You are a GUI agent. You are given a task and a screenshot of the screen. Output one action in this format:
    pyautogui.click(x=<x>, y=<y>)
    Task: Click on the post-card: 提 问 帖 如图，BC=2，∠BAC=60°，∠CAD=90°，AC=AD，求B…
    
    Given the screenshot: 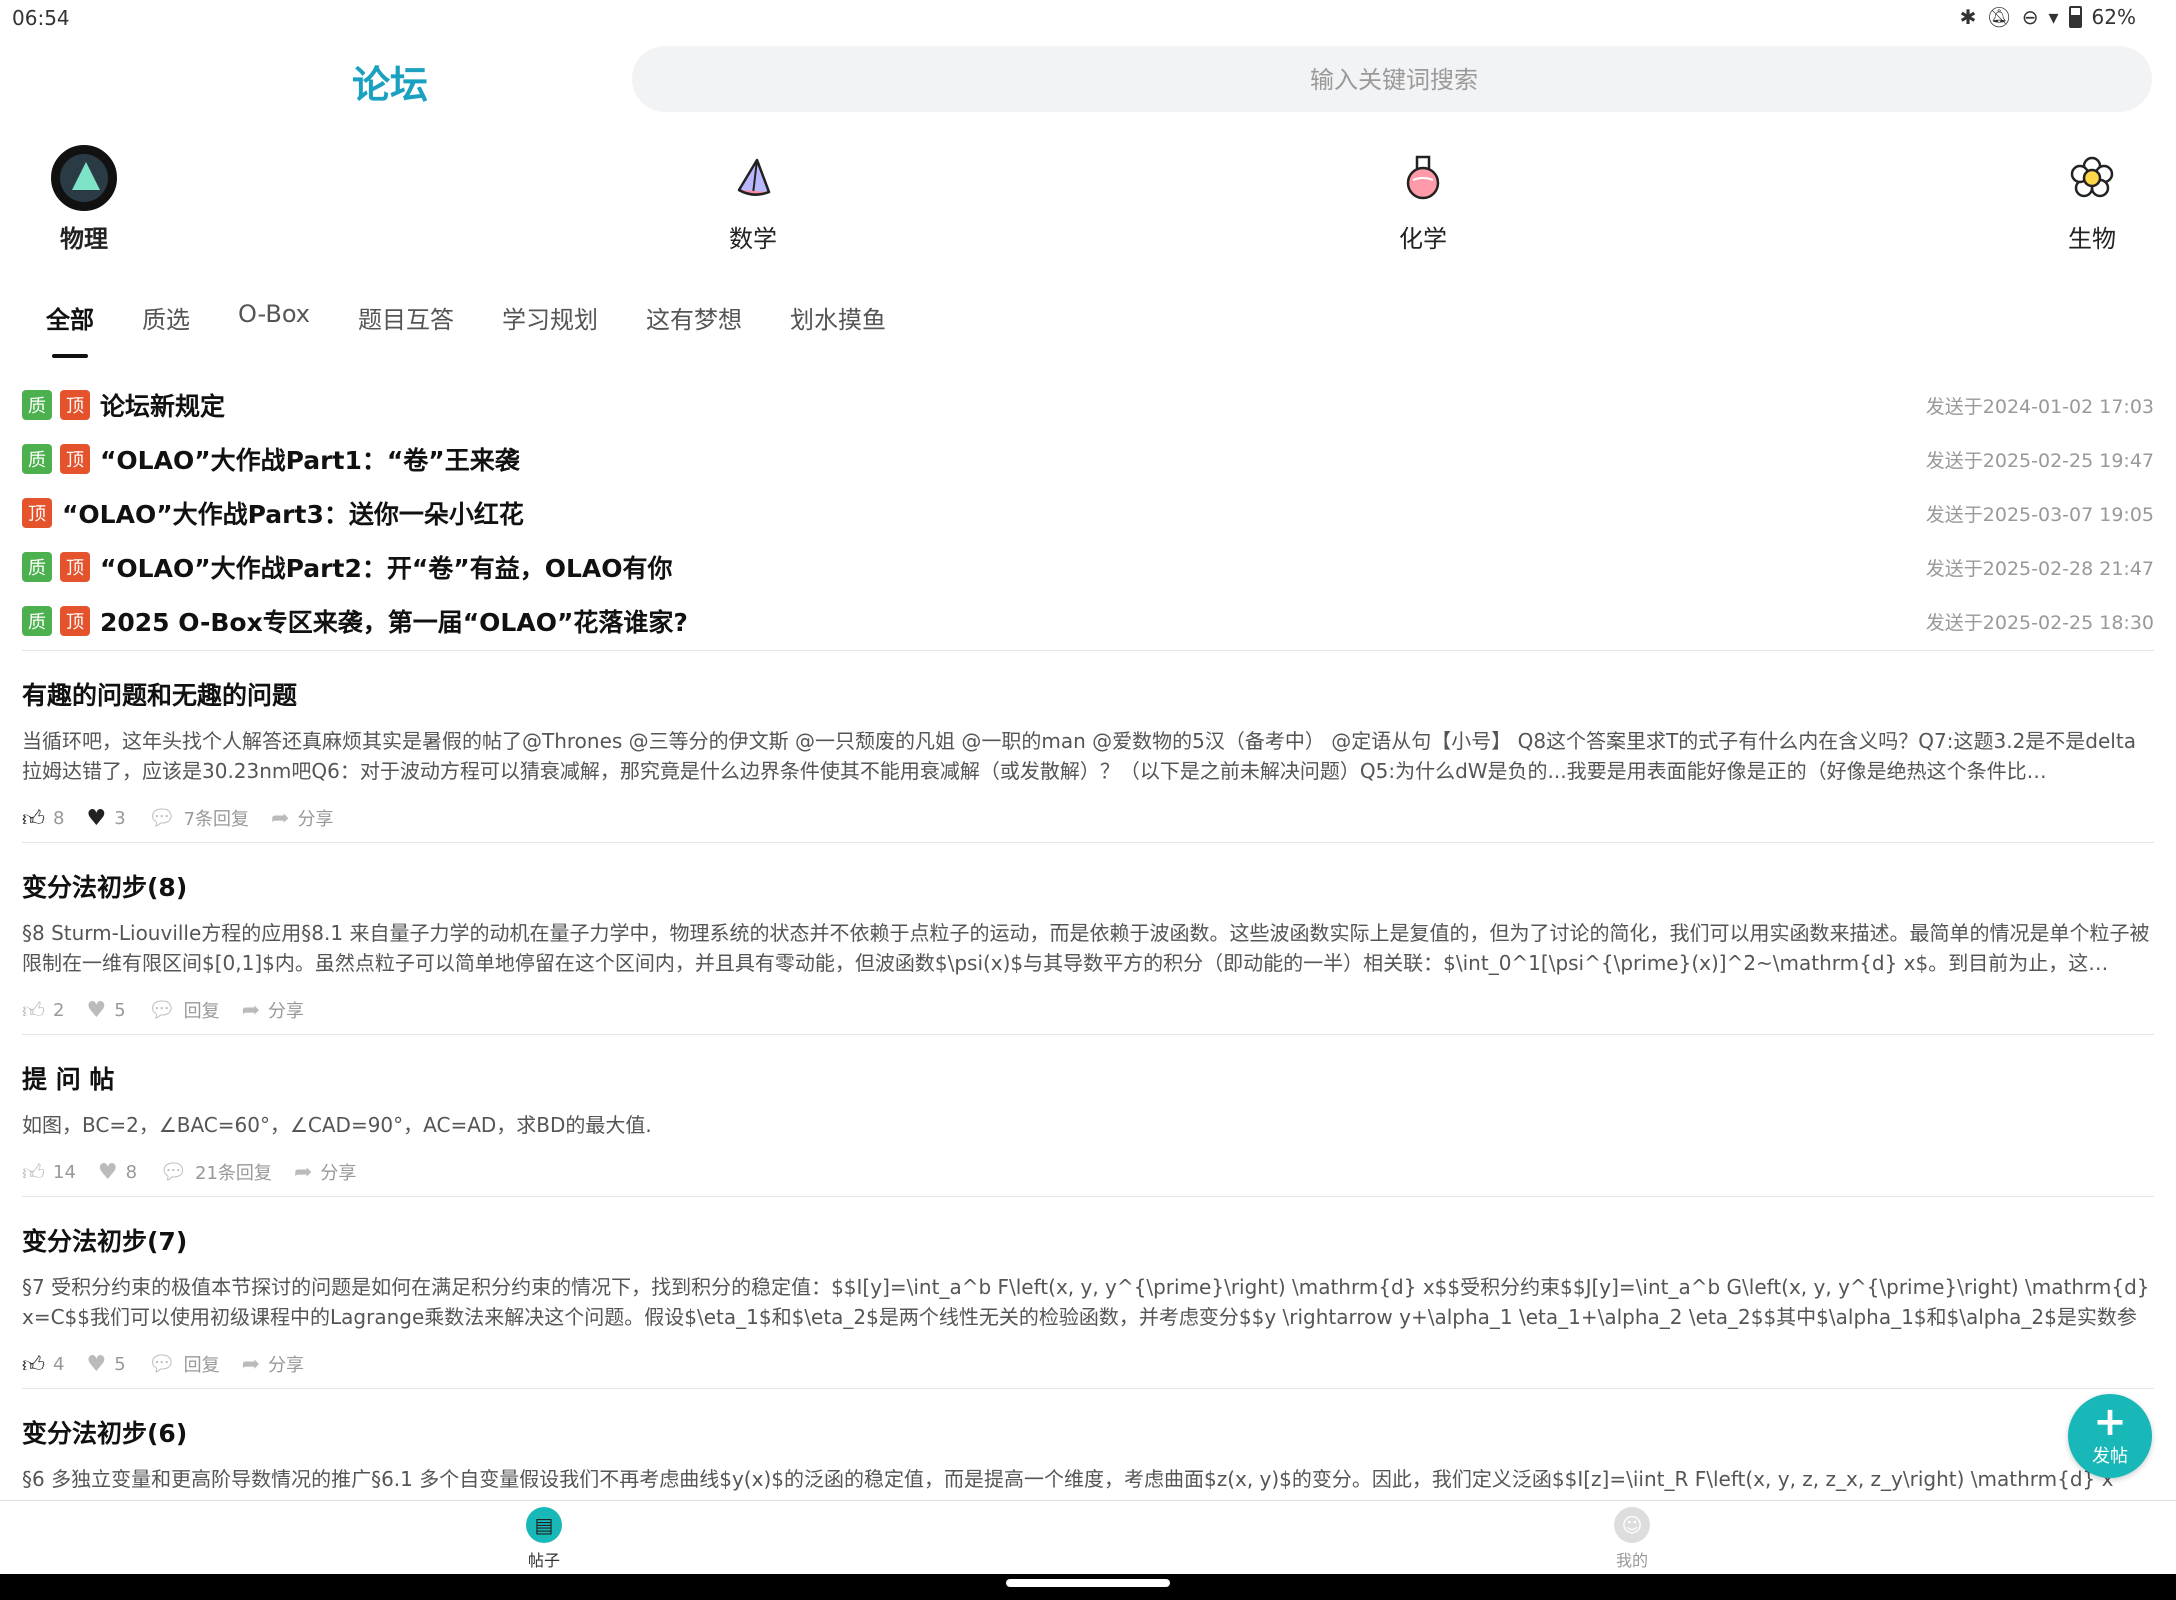 What is the action you would take?
    pyautogui.click(x=1088, y=1123)
    